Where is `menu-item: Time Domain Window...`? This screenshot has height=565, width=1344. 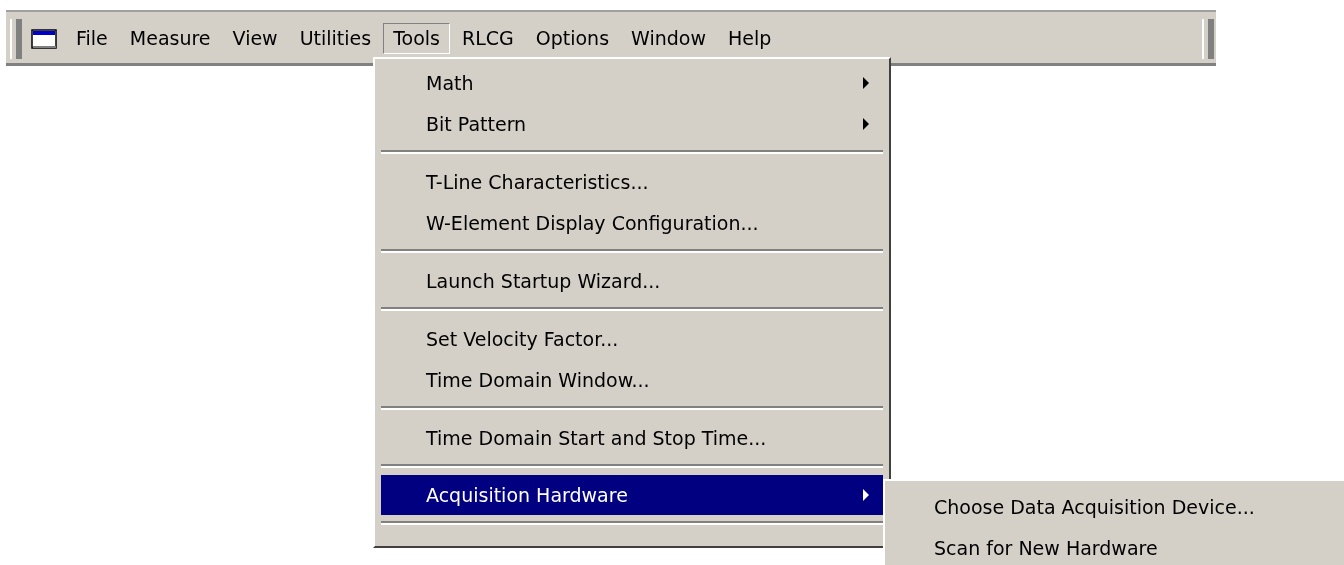
menu-item: Time Domain Window... is located at coordinates (632, 379).